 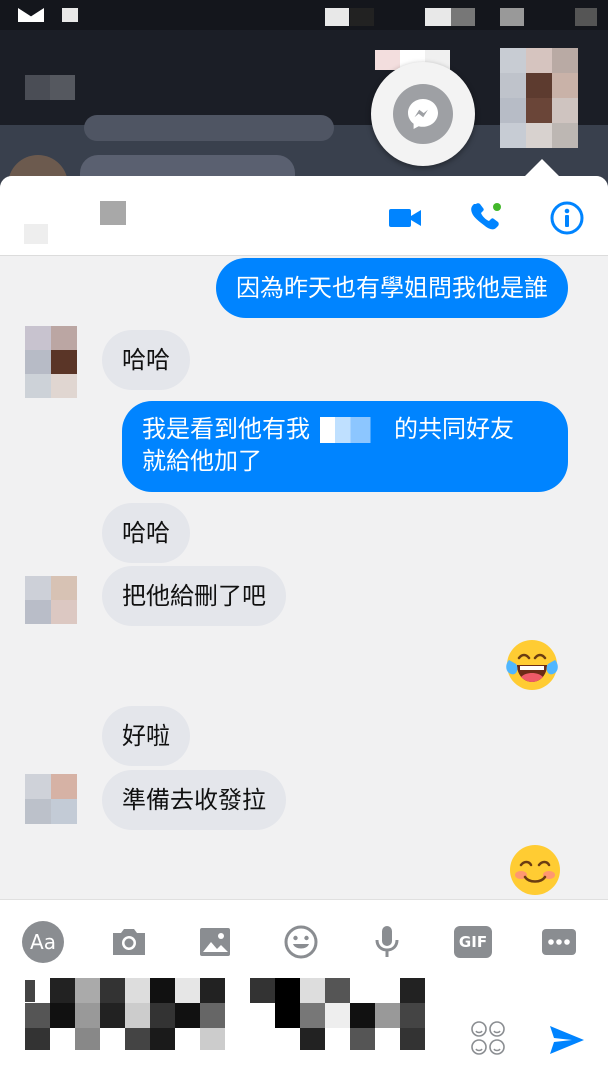 I want to click on gif-label: GIF, so click(x=473, y=942).